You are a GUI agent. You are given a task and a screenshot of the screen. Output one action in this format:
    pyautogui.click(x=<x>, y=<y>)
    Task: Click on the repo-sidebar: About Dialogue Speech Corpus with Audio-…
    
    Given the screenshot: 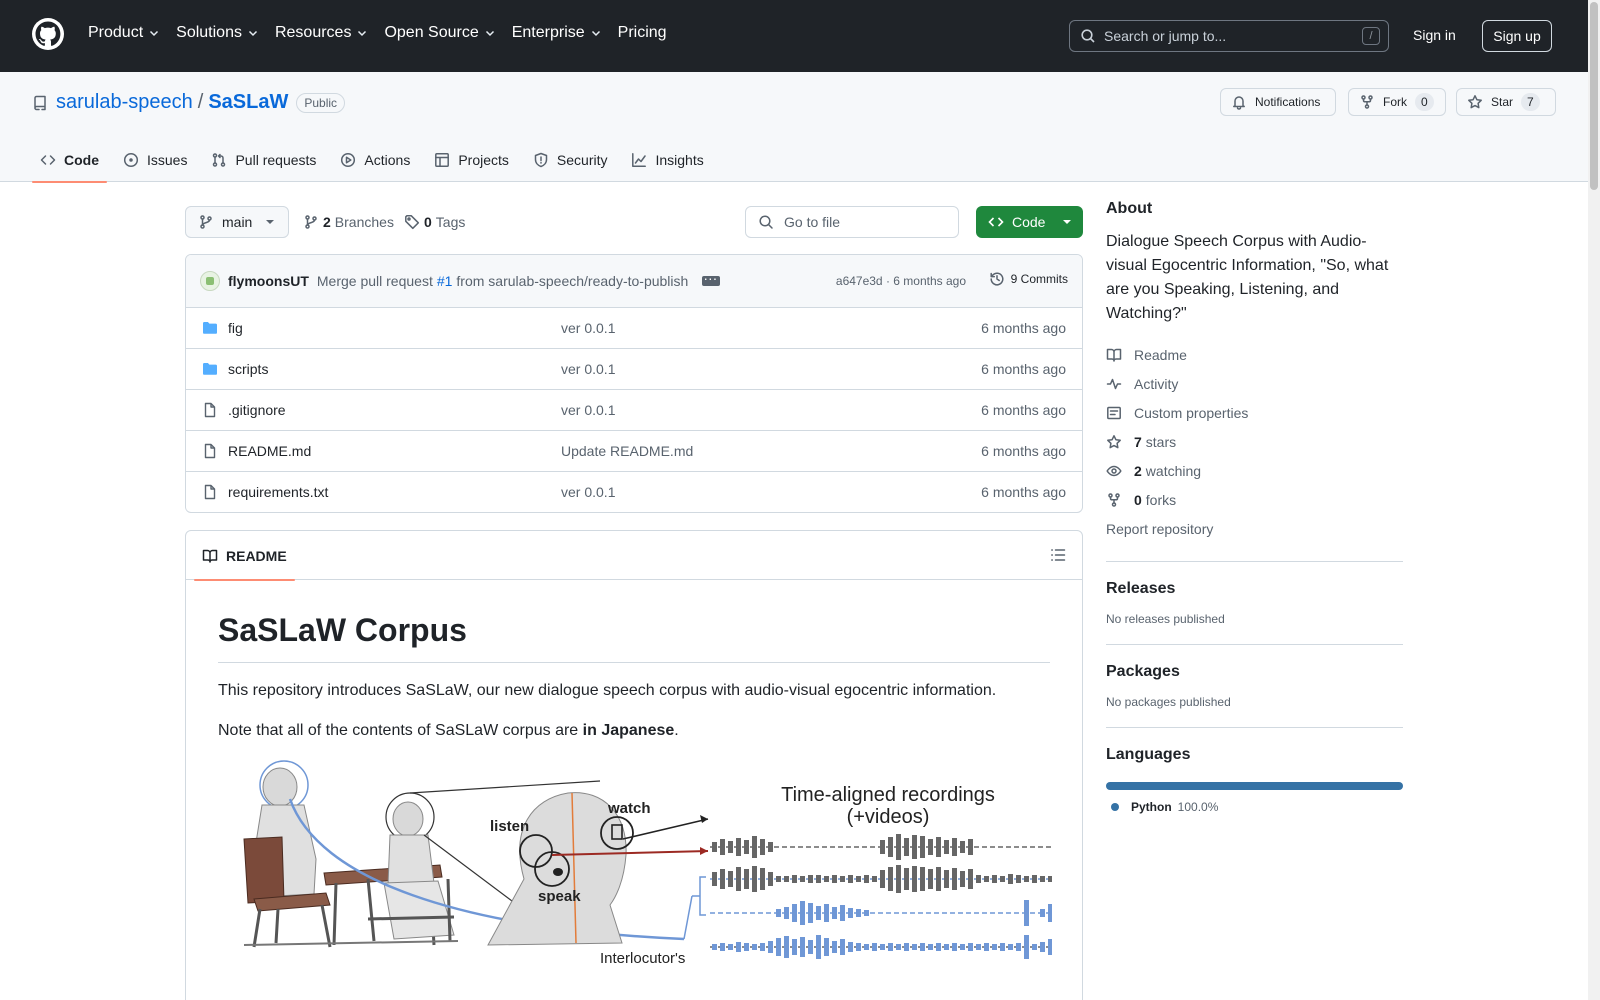 What is the action you would take?
    pyautogui.click(x=1254, y=507)
    